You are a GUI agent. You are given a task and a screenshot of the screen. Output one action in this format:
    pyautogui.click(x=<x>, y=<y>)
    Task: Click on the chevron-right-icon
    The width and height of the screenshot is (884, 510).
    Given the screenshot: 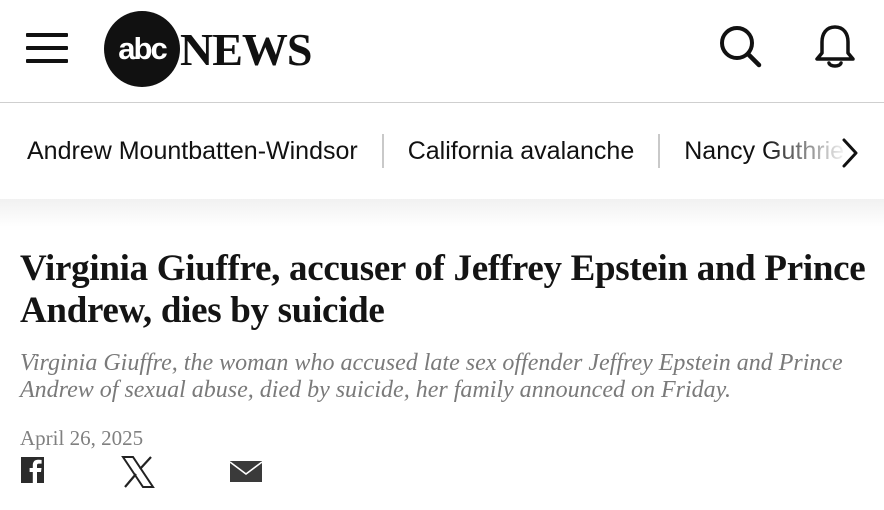 What is the action you would take?
    pyautogui.click(x=850, y=153)
    